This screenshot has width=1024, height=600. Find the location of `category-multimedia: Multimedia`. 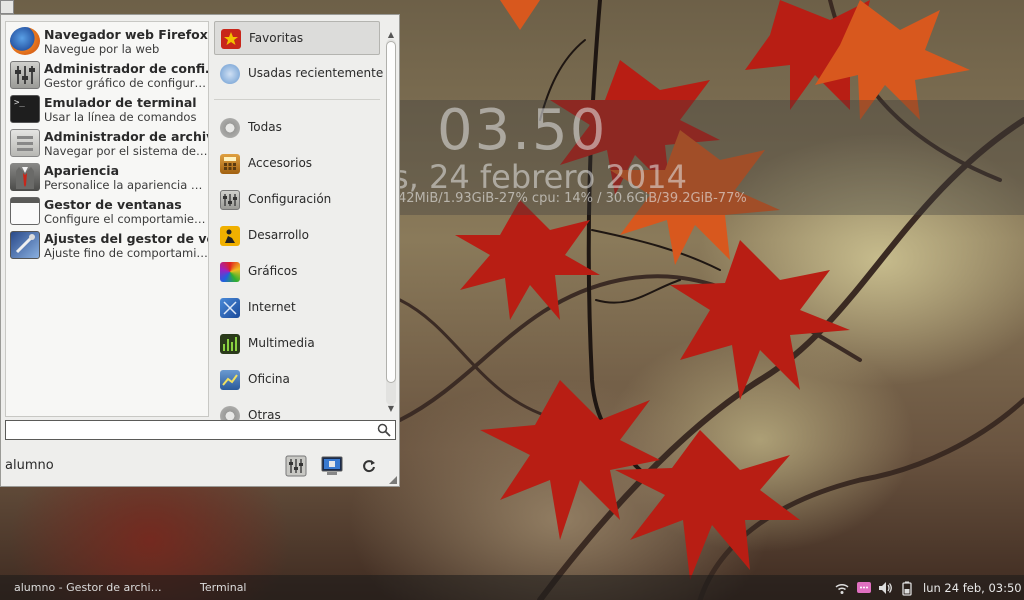

category-multimedia: Multimedia is located at coordinates (297, 344).